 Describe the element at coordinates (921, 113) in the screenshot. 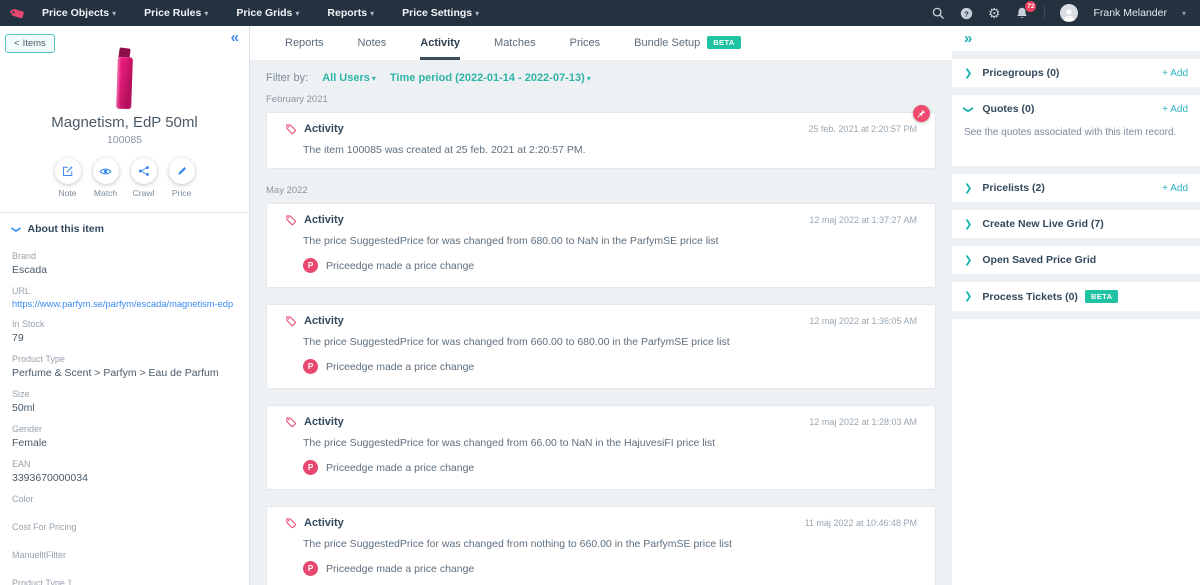

I see `pin-icon` at that location.